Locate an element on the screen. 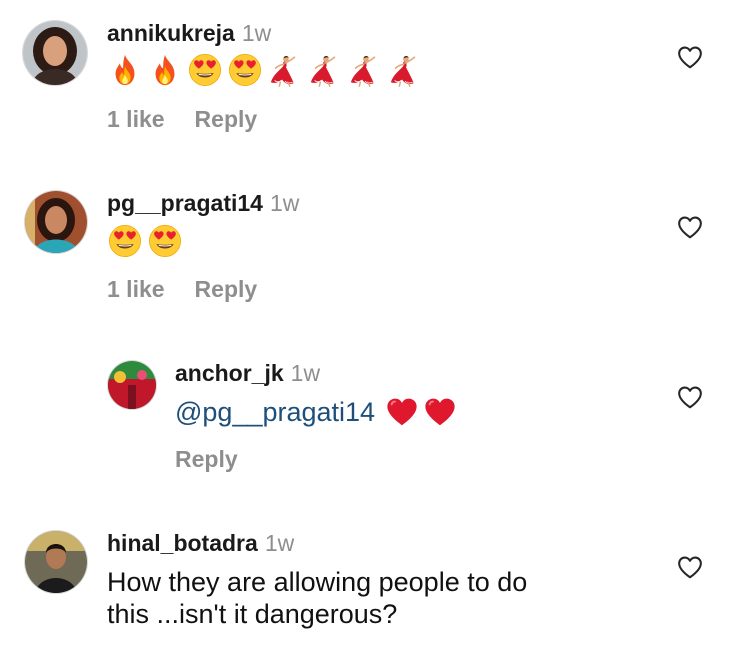 This screenshot has height=652, width=750. comment-username: annikukreja 1w is located at coordinates (189, 33).